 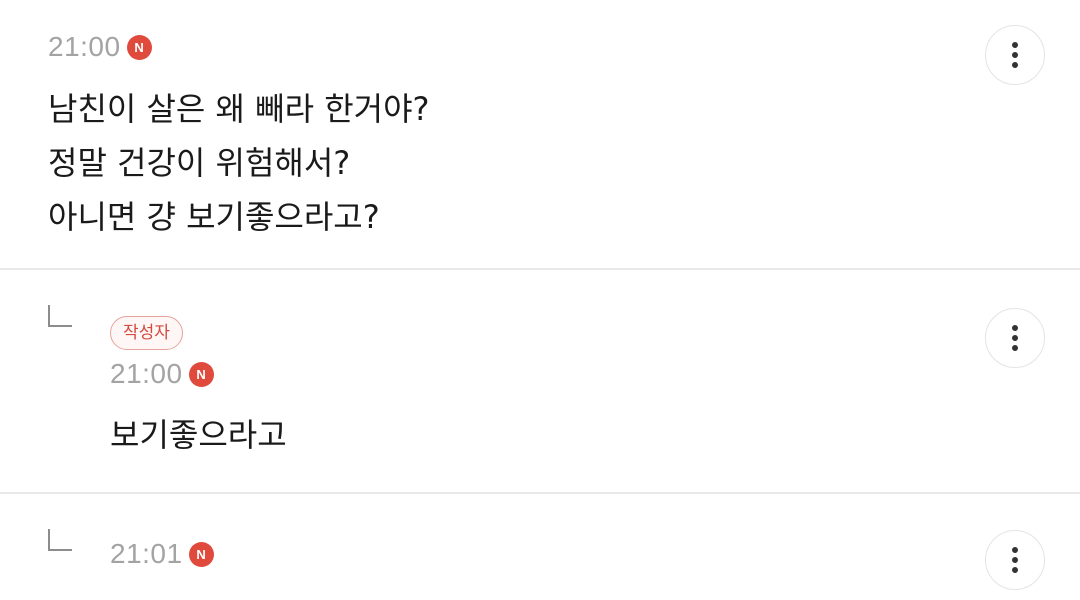 What do you see at coordinates (146, 553) in the screenshot?
I see `comment-time: 21:01` at bounding box center [146, 553].